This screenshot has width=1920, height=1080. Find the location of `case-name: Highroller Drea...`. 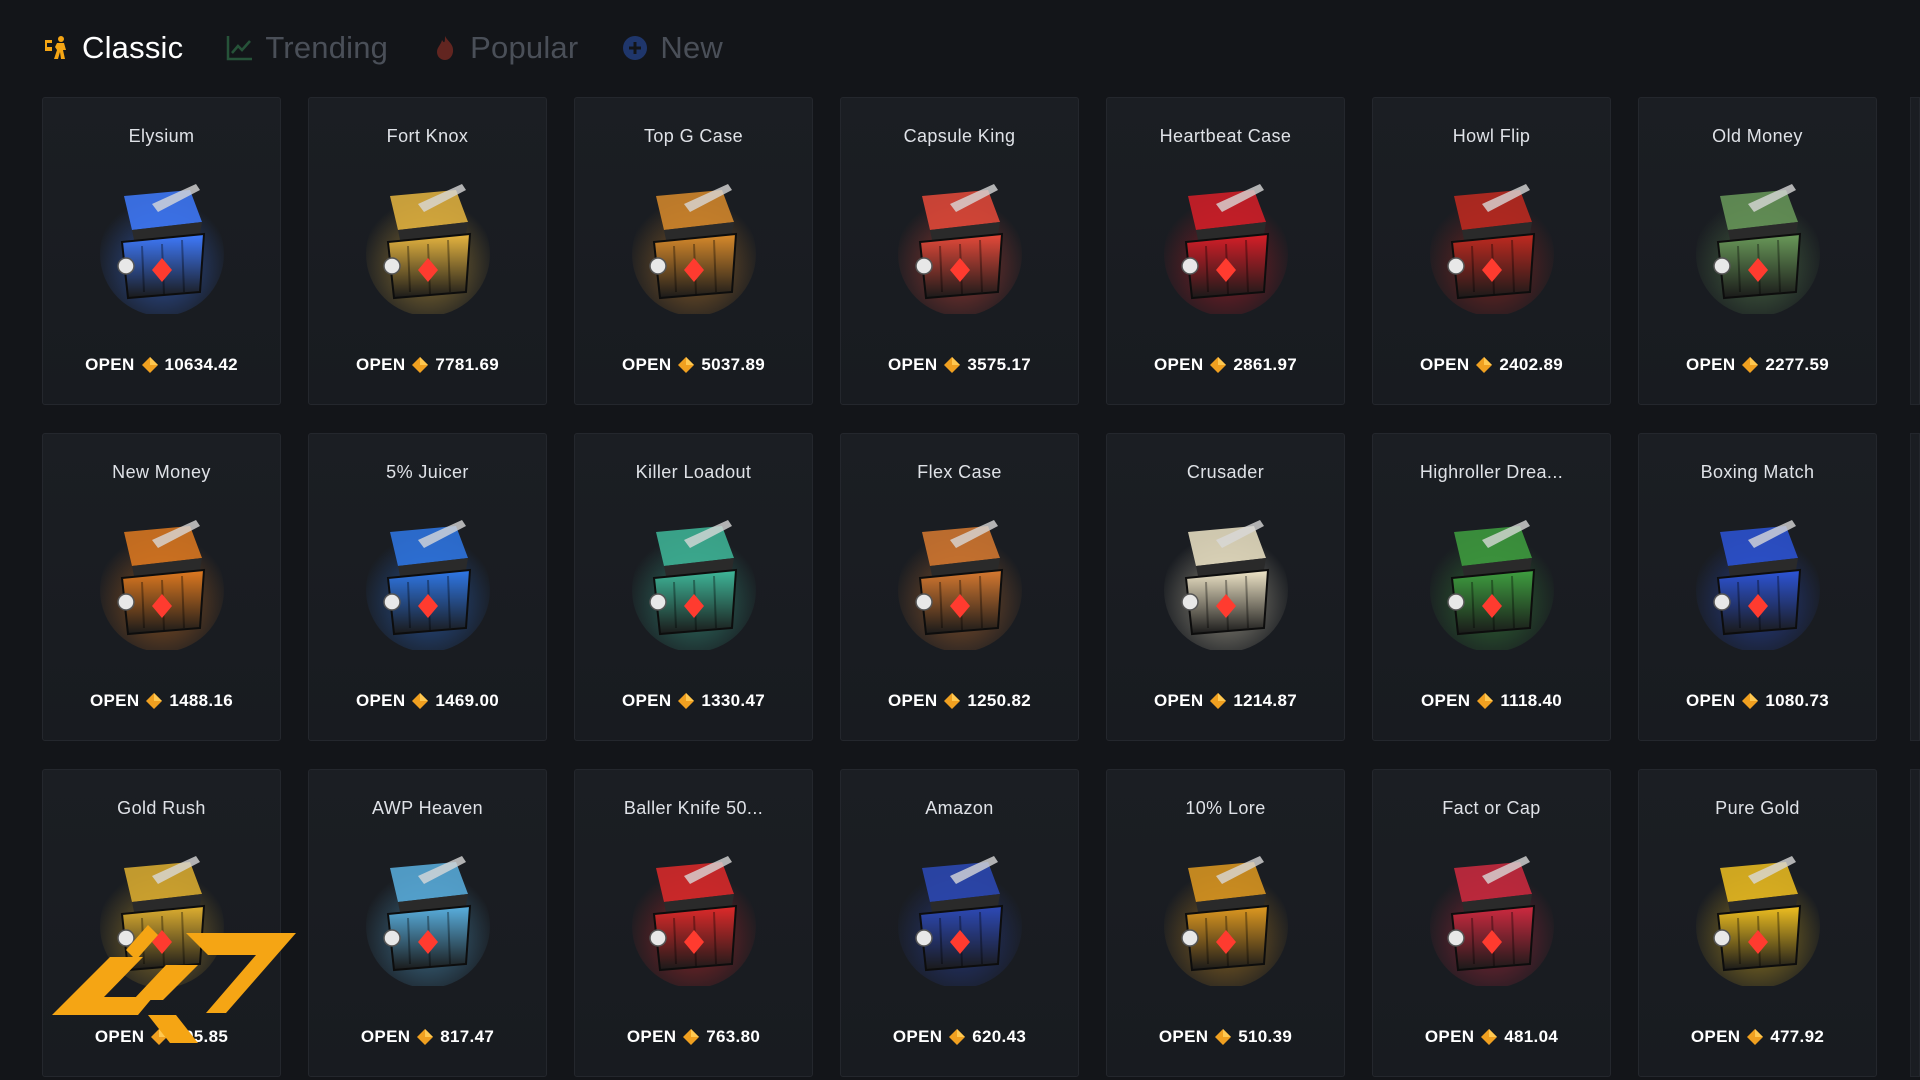

case-name: Highroller Drea... is located at coordinates (1491, 472).